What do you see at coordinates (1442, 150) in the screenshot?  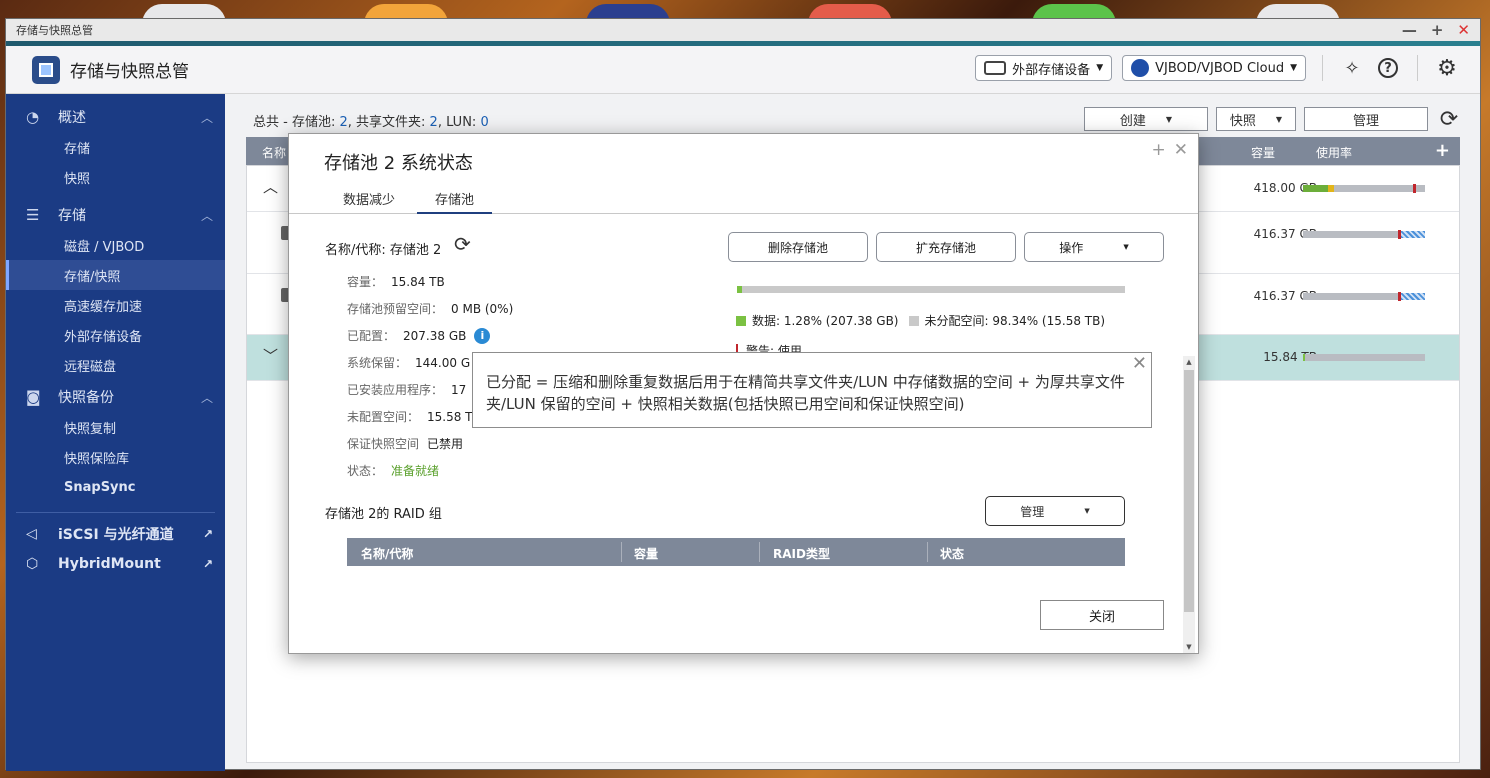 I see `add-column-icon: +` at bounding box center [1442, 150].